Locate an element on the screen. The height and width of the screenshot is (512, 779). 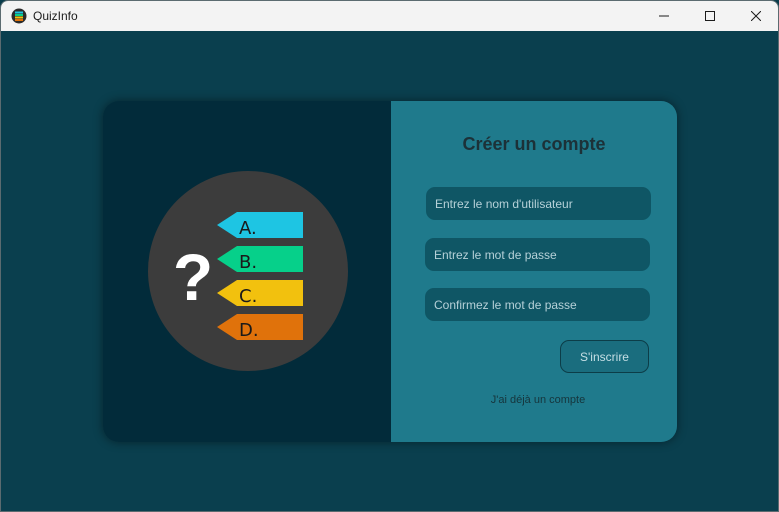
close-icon is located at coordinates (756, 16).